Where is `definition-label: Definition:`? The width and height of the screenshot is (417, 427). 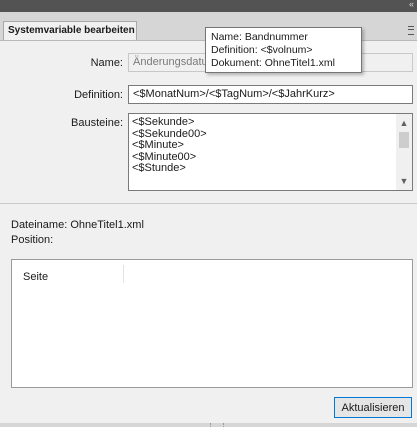 definition-label: Definition: is located at coordinates (98, 95).